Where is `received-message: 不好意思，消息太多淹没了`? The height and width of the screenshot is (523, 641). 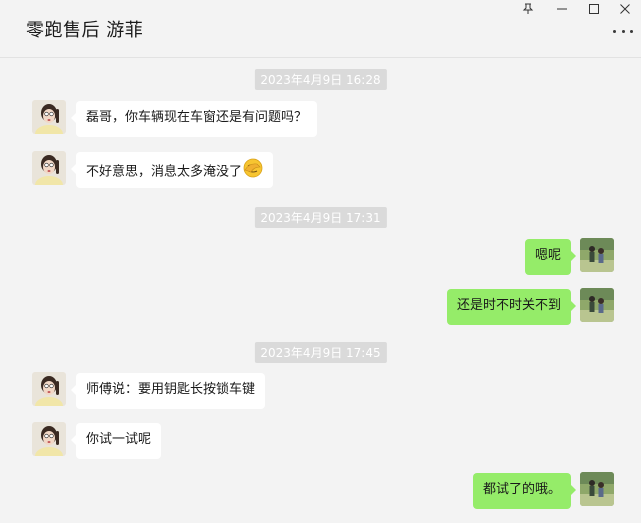
received-message: 不好意思，消息太多淹没了 is located at coordinates (172, 170).